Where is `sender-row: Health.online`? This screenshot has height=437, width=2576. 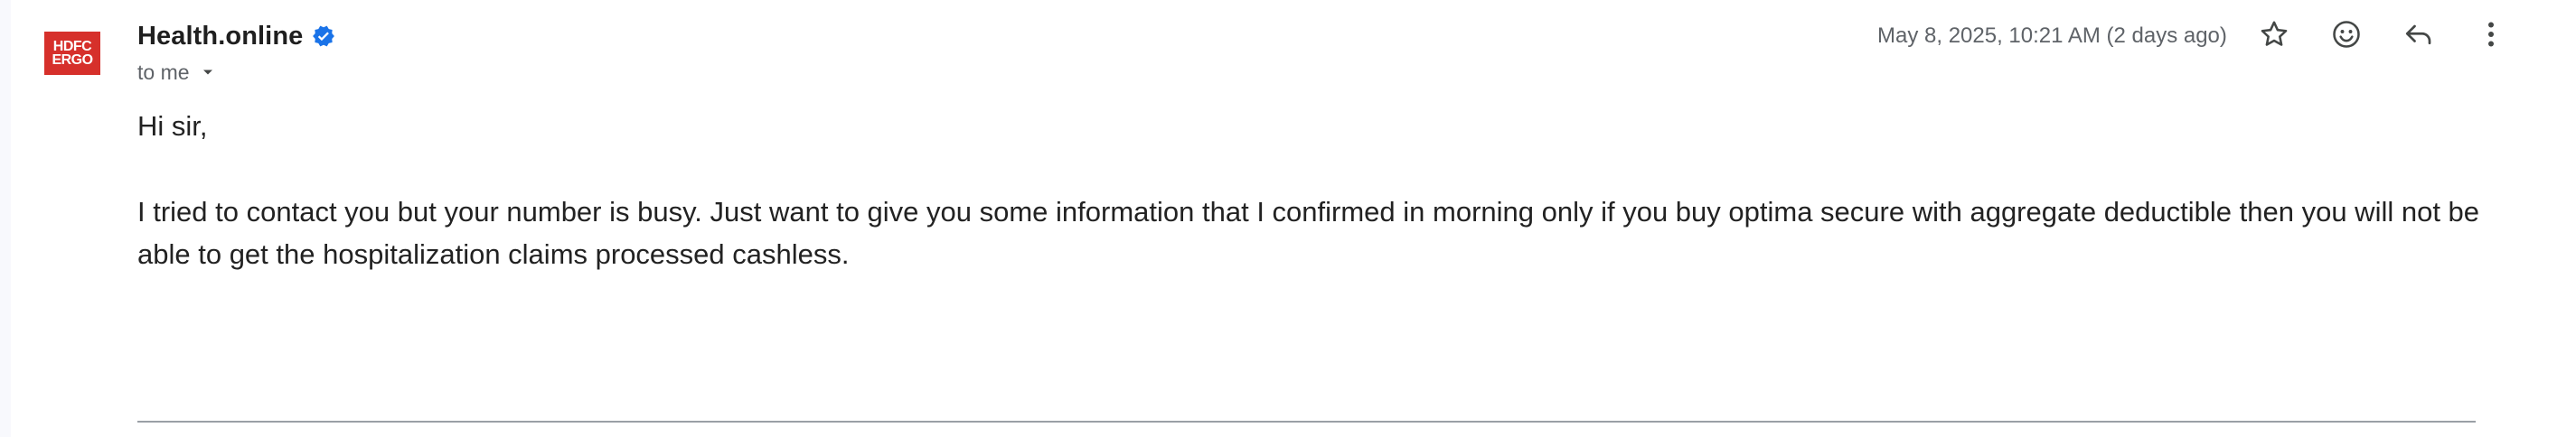
sender-row: Health.online is located at coordinates (237, 36).